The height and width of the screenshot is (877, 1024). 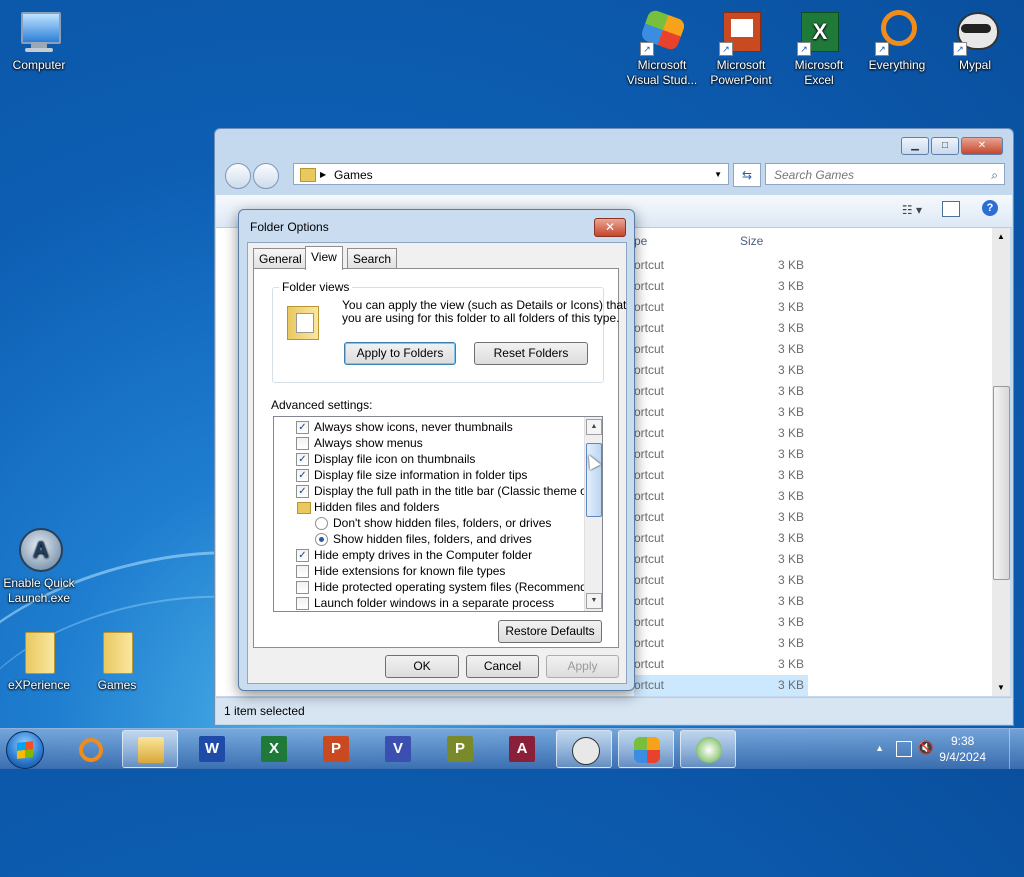 I want to click on scroll-thumb, so click(x=1001, y=483).